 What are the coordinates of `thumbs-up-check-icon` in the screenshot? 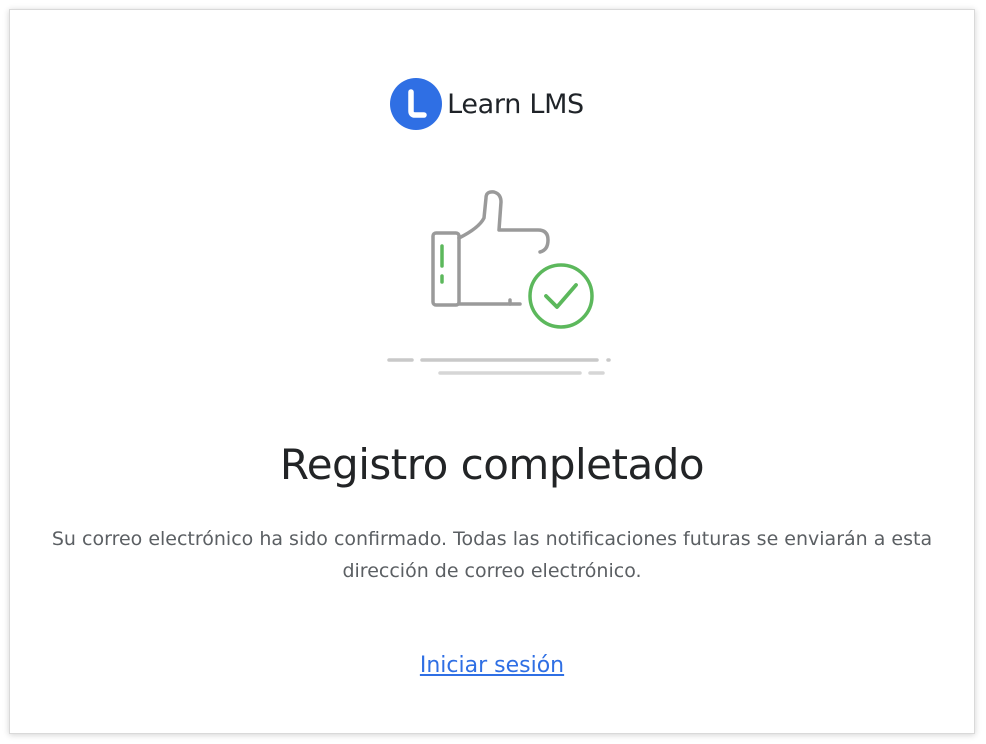 It's located at (498, 285).